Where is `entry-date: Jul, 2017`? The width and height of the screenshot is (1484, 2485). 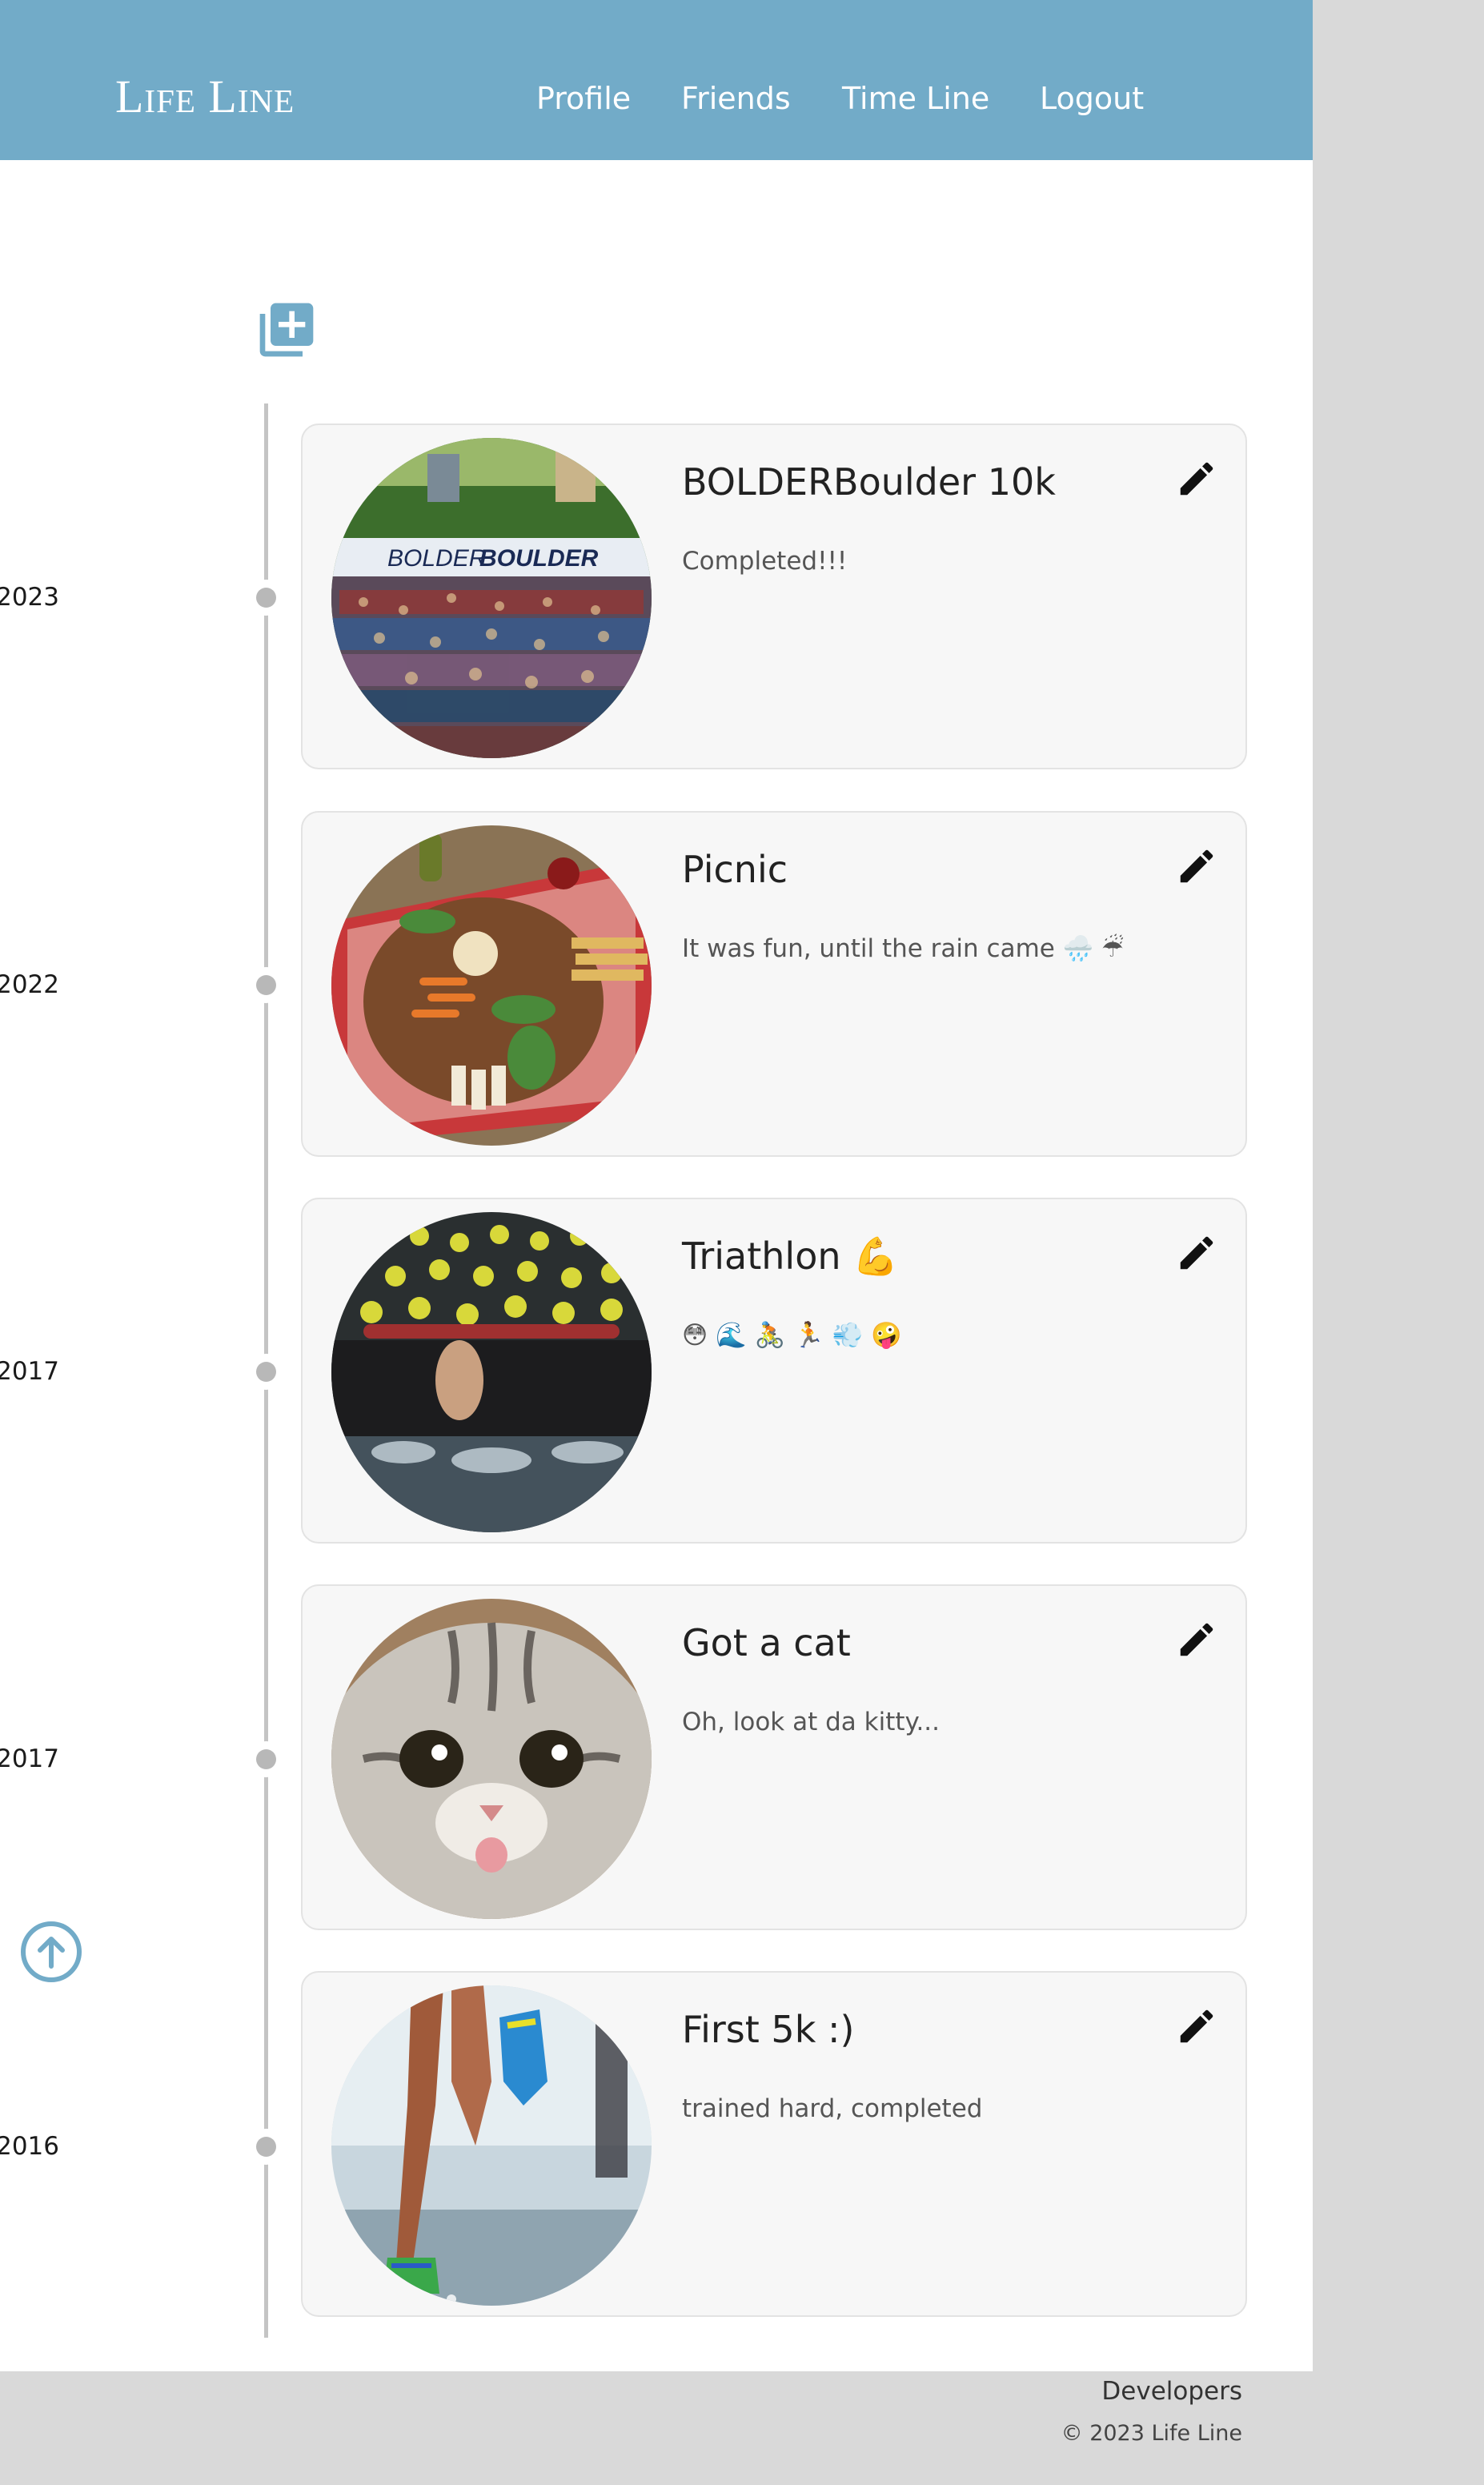 entry-date: Jul, 2017 is located at coordinates (29, 1371).